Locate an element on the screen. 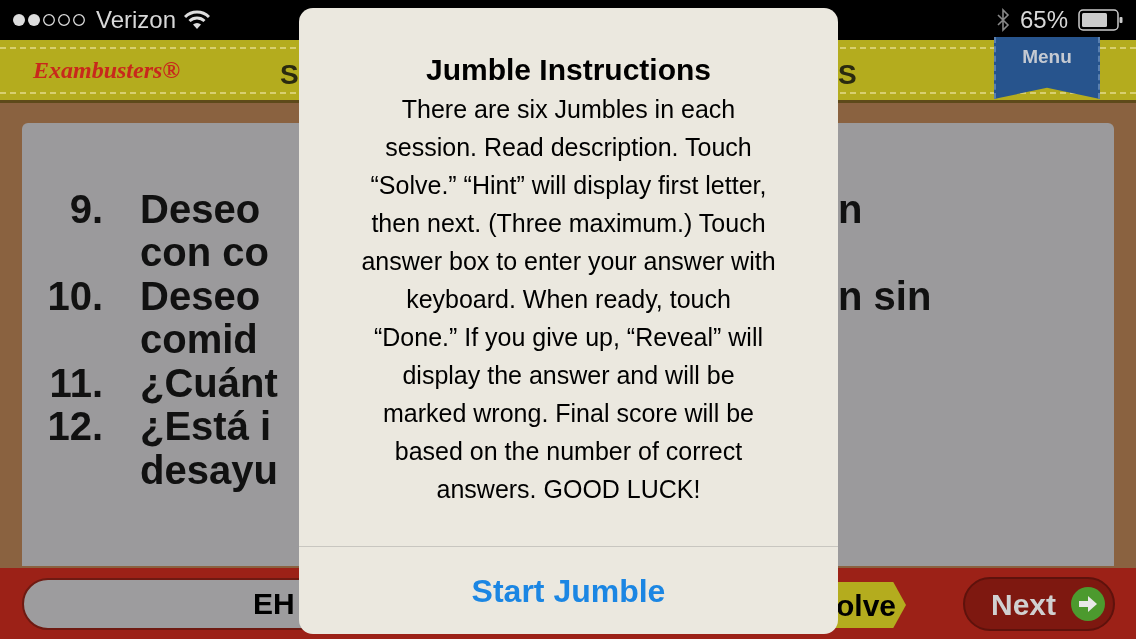 This screenshot has height=639, width=1136. wifi-icon is located at coordinates (197, 20).